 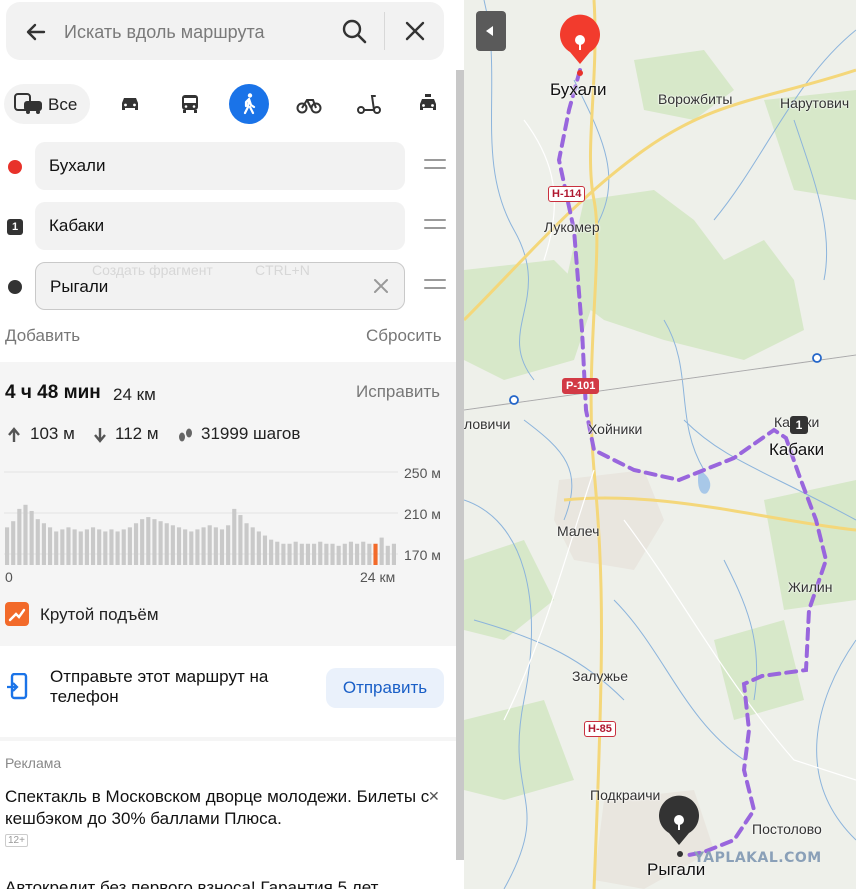 I want to click on dark-dot-icon, so click(x=15, y=287).